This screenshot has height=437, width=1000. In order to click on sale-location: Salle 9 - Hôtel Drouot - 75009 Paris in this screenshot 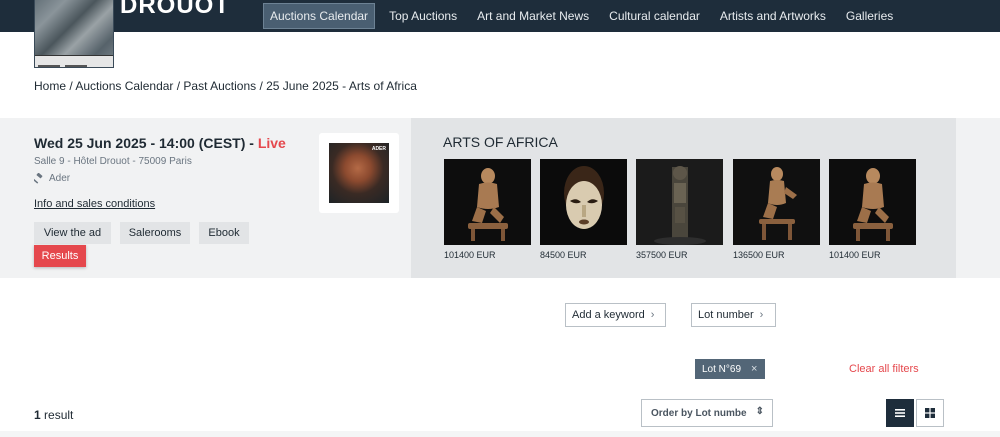, I will do `click(113, 161)`.